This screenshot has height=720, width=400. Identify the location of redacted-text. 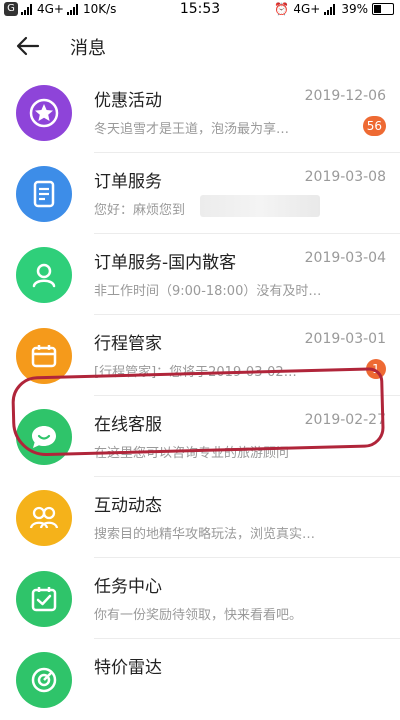
(260, 206).